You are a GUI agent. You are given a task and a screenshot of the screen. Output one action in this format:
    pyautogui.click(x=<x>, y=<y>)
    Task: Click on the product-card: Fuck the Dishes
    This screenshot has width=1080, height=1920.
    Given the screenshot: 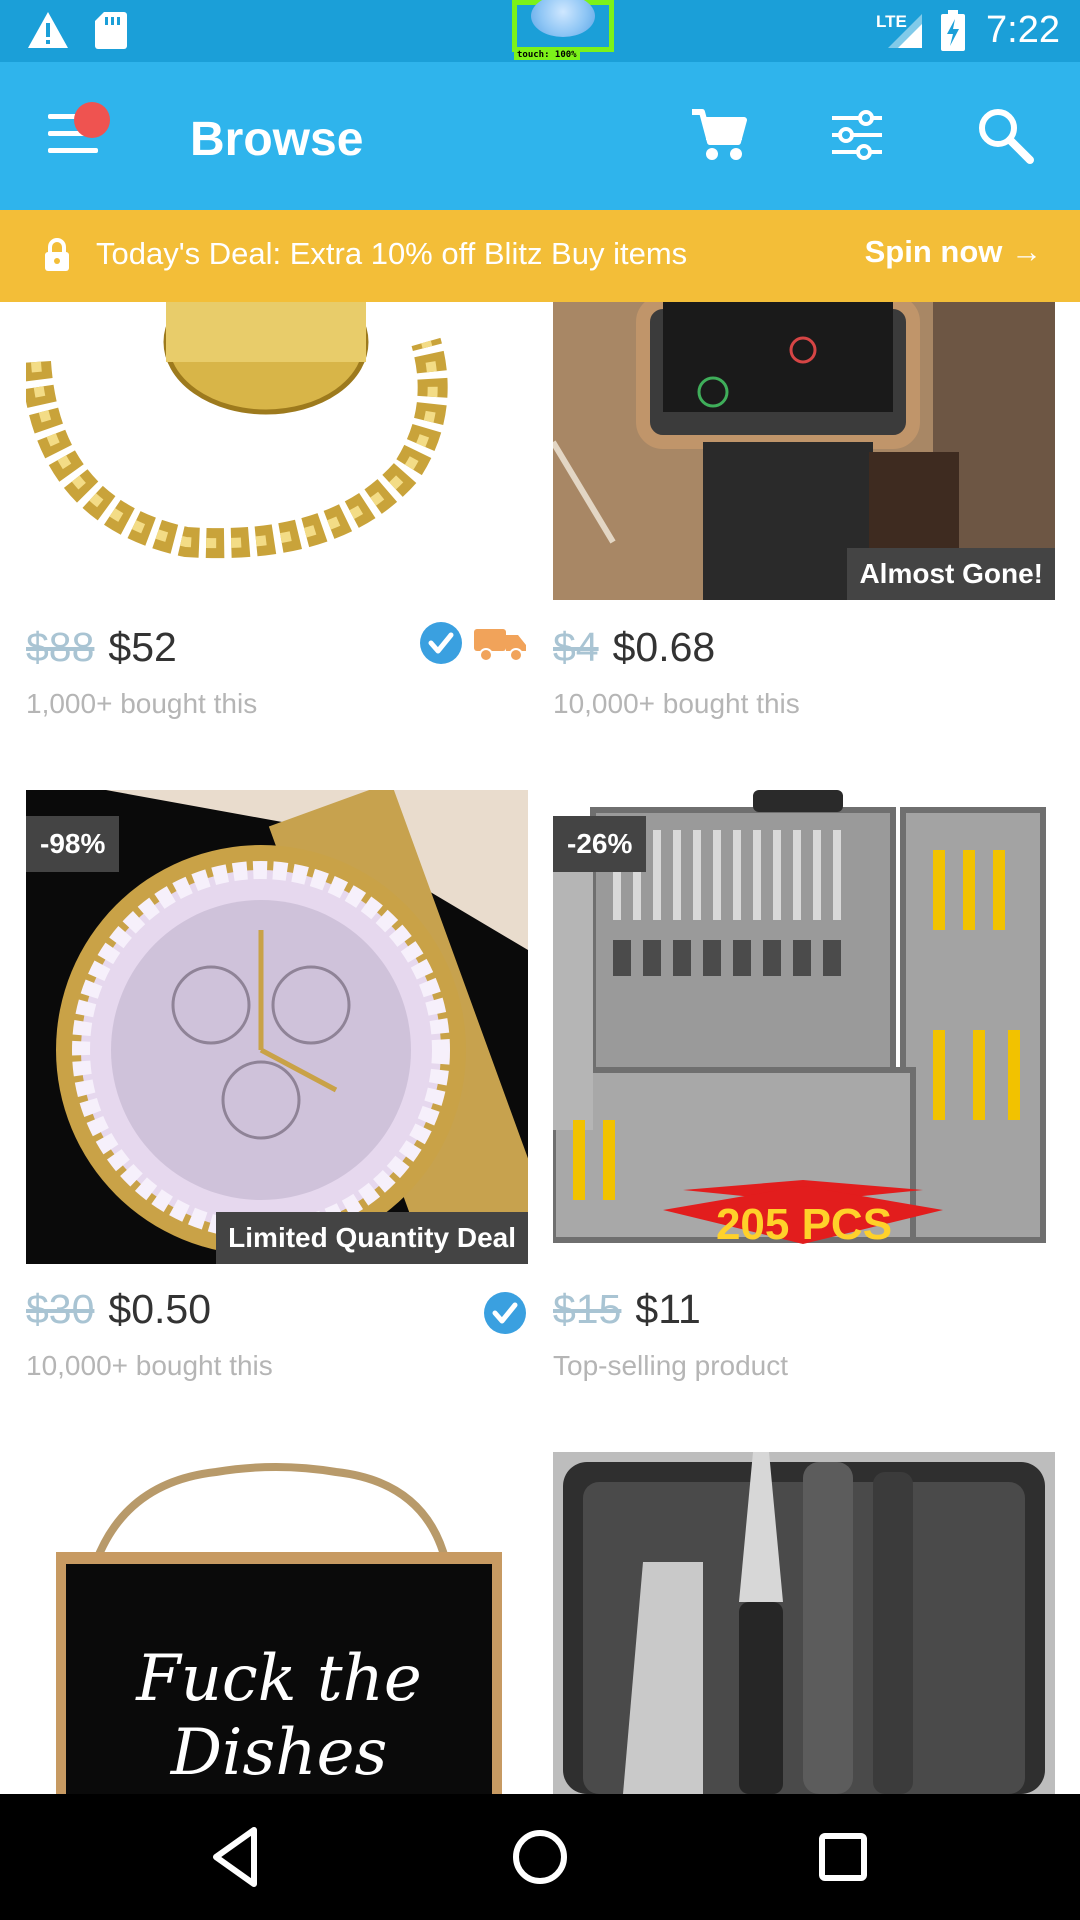 What is the action you would take?
    pyautogui.click(x=277, y=1623)
    